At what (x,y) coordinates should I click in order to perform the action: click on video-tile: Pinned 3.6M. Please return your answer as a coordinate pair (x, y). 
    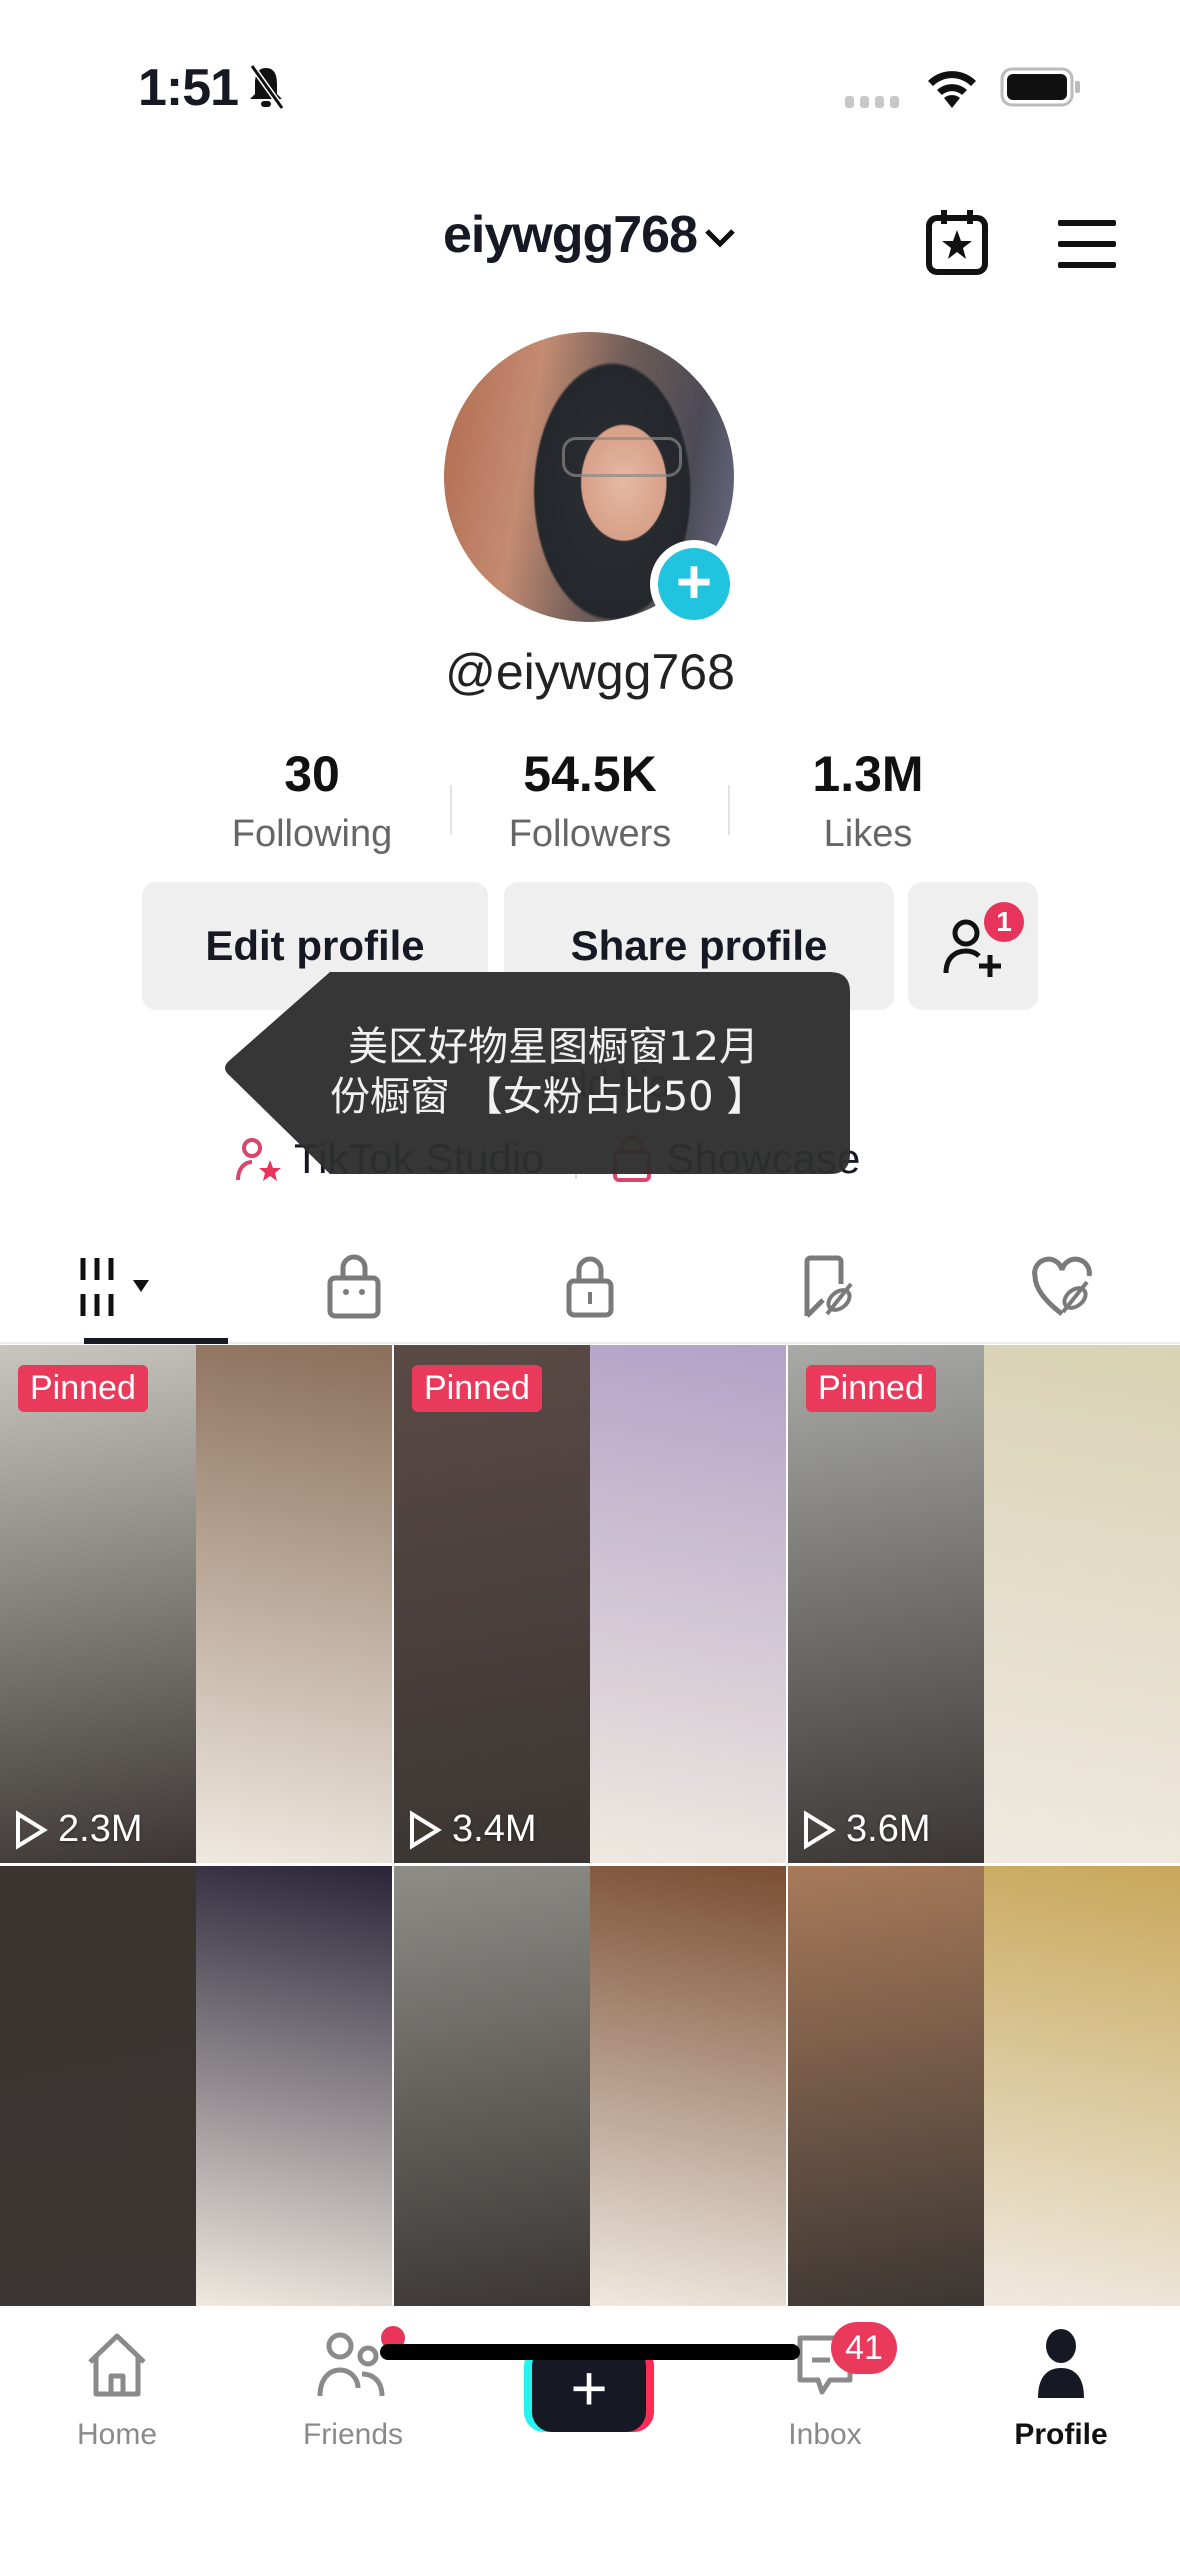
    Looking at the image, I should click on (984, 1604).